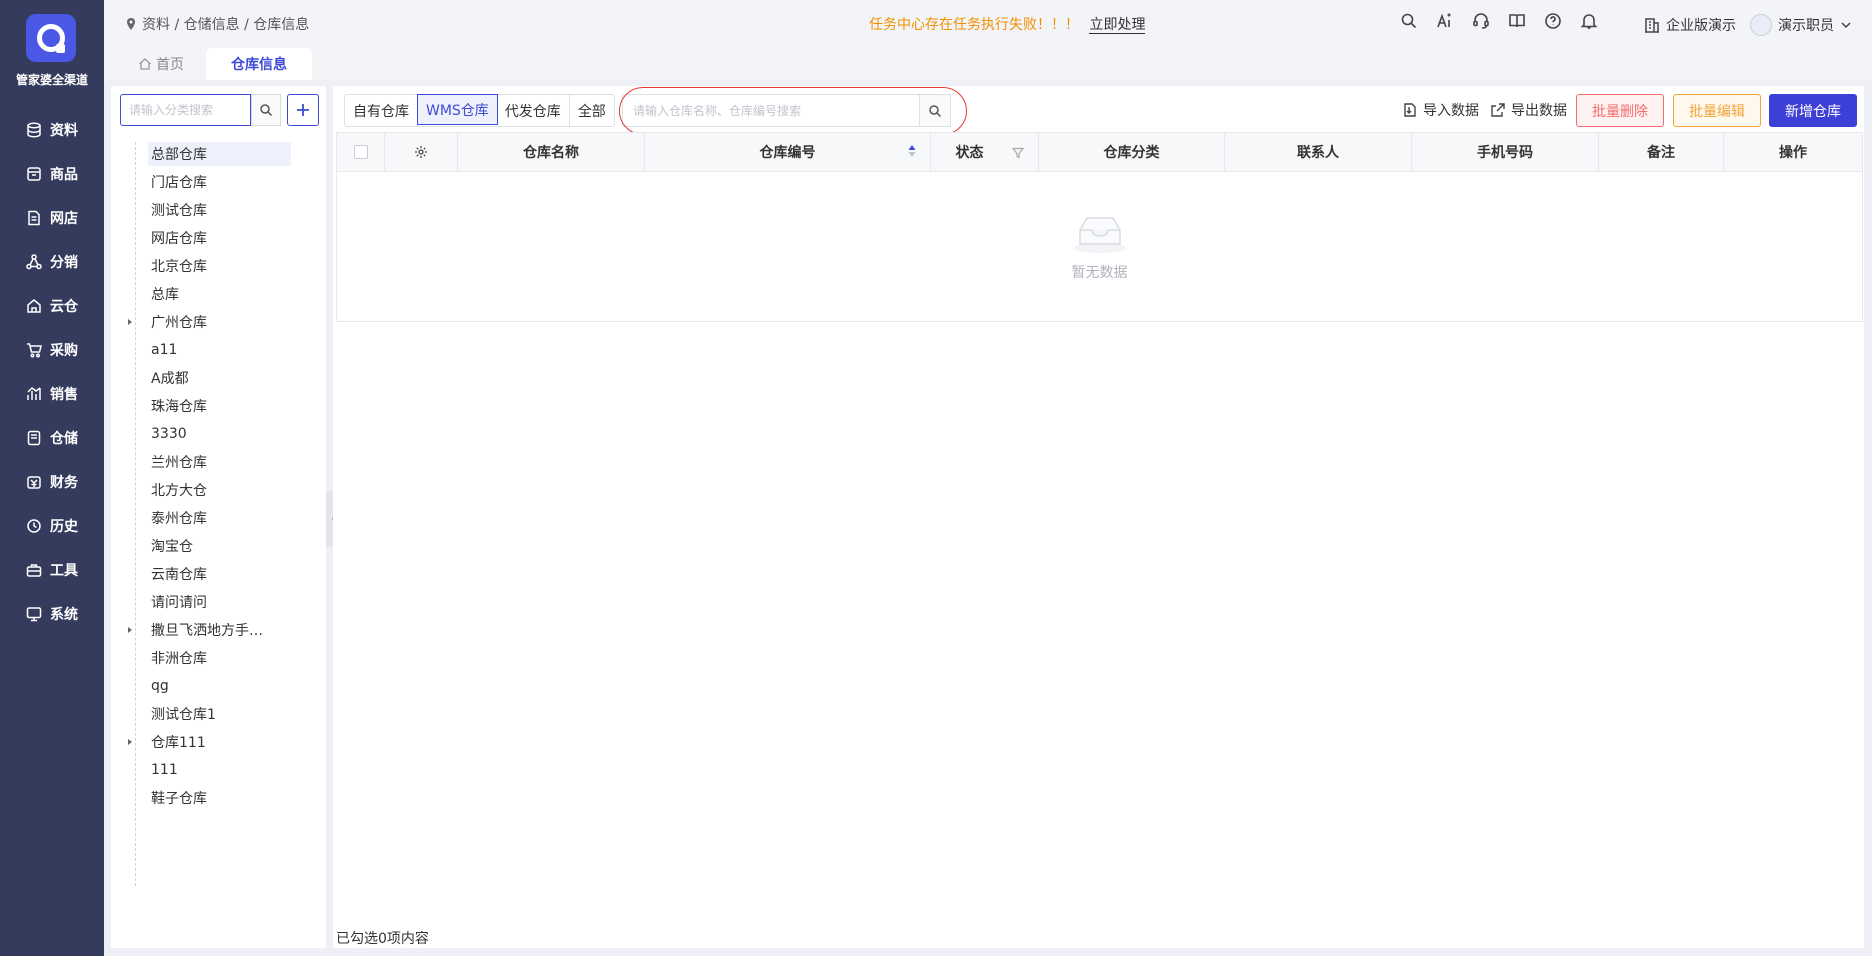  What do you see at coordinates (381, 110) in the screenshot?
I see `filter-own-warehouse: 自有仓库` at bounding box center [381, 110].